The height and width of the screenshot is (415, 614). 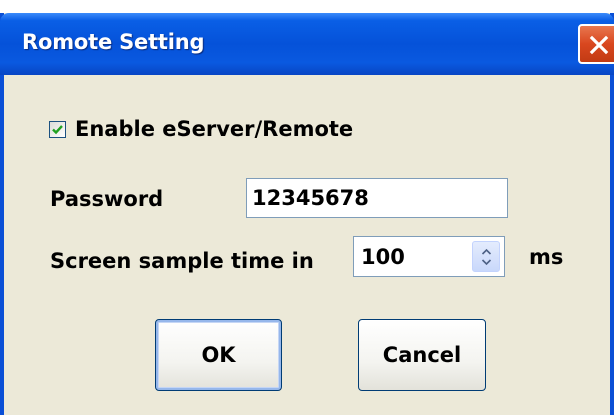 I want to click on sample-time-unit: ms, so click(x=546, y=257).